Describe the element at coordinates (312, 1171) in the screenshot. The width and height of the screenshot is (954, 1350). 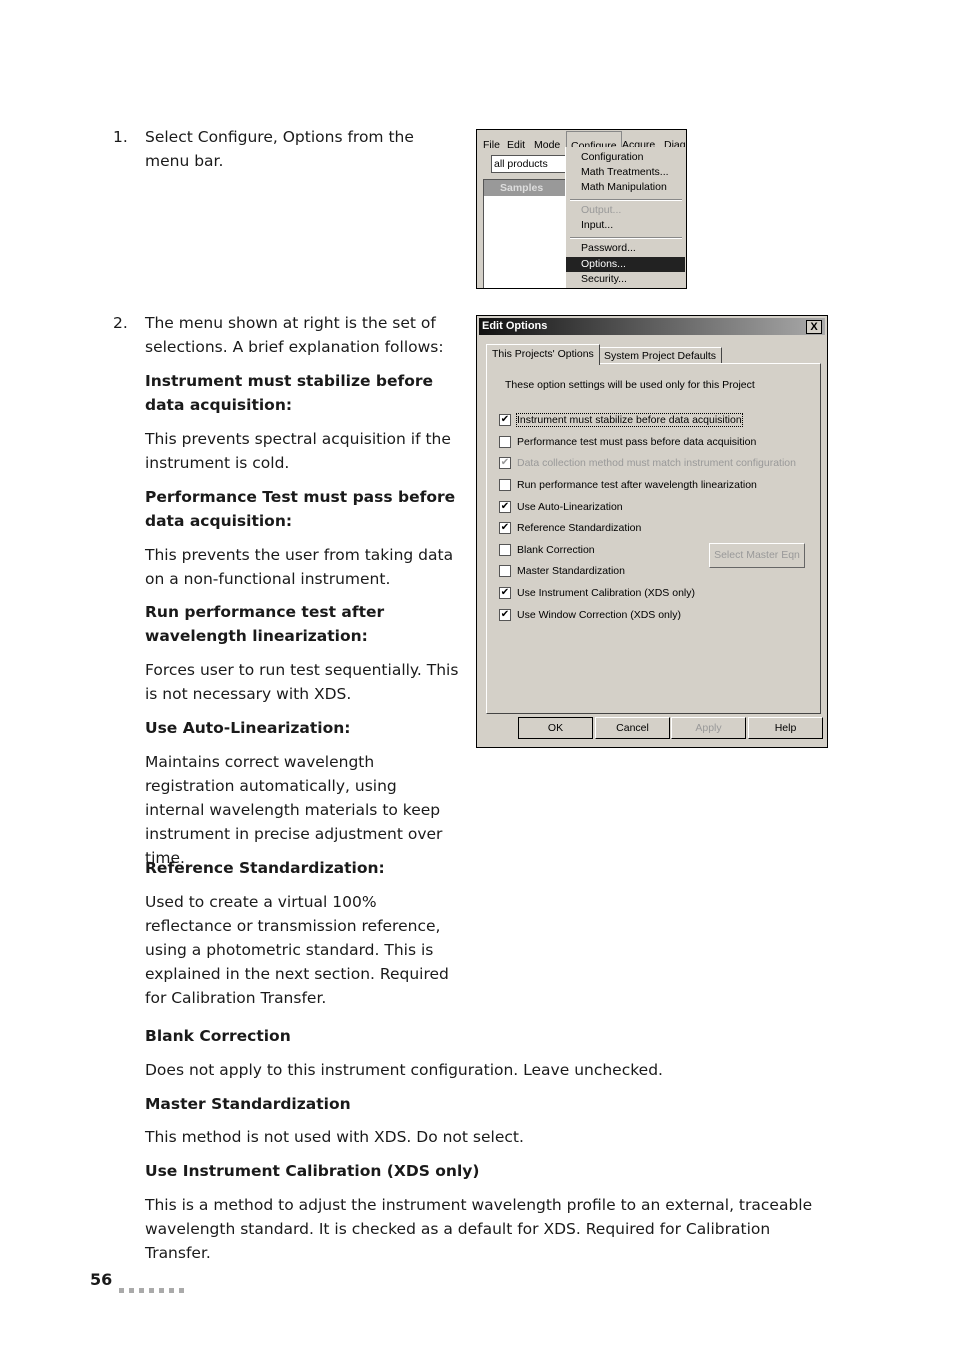
I see `option-heading: Use Instrument Calibration (XDS only)` at that location.